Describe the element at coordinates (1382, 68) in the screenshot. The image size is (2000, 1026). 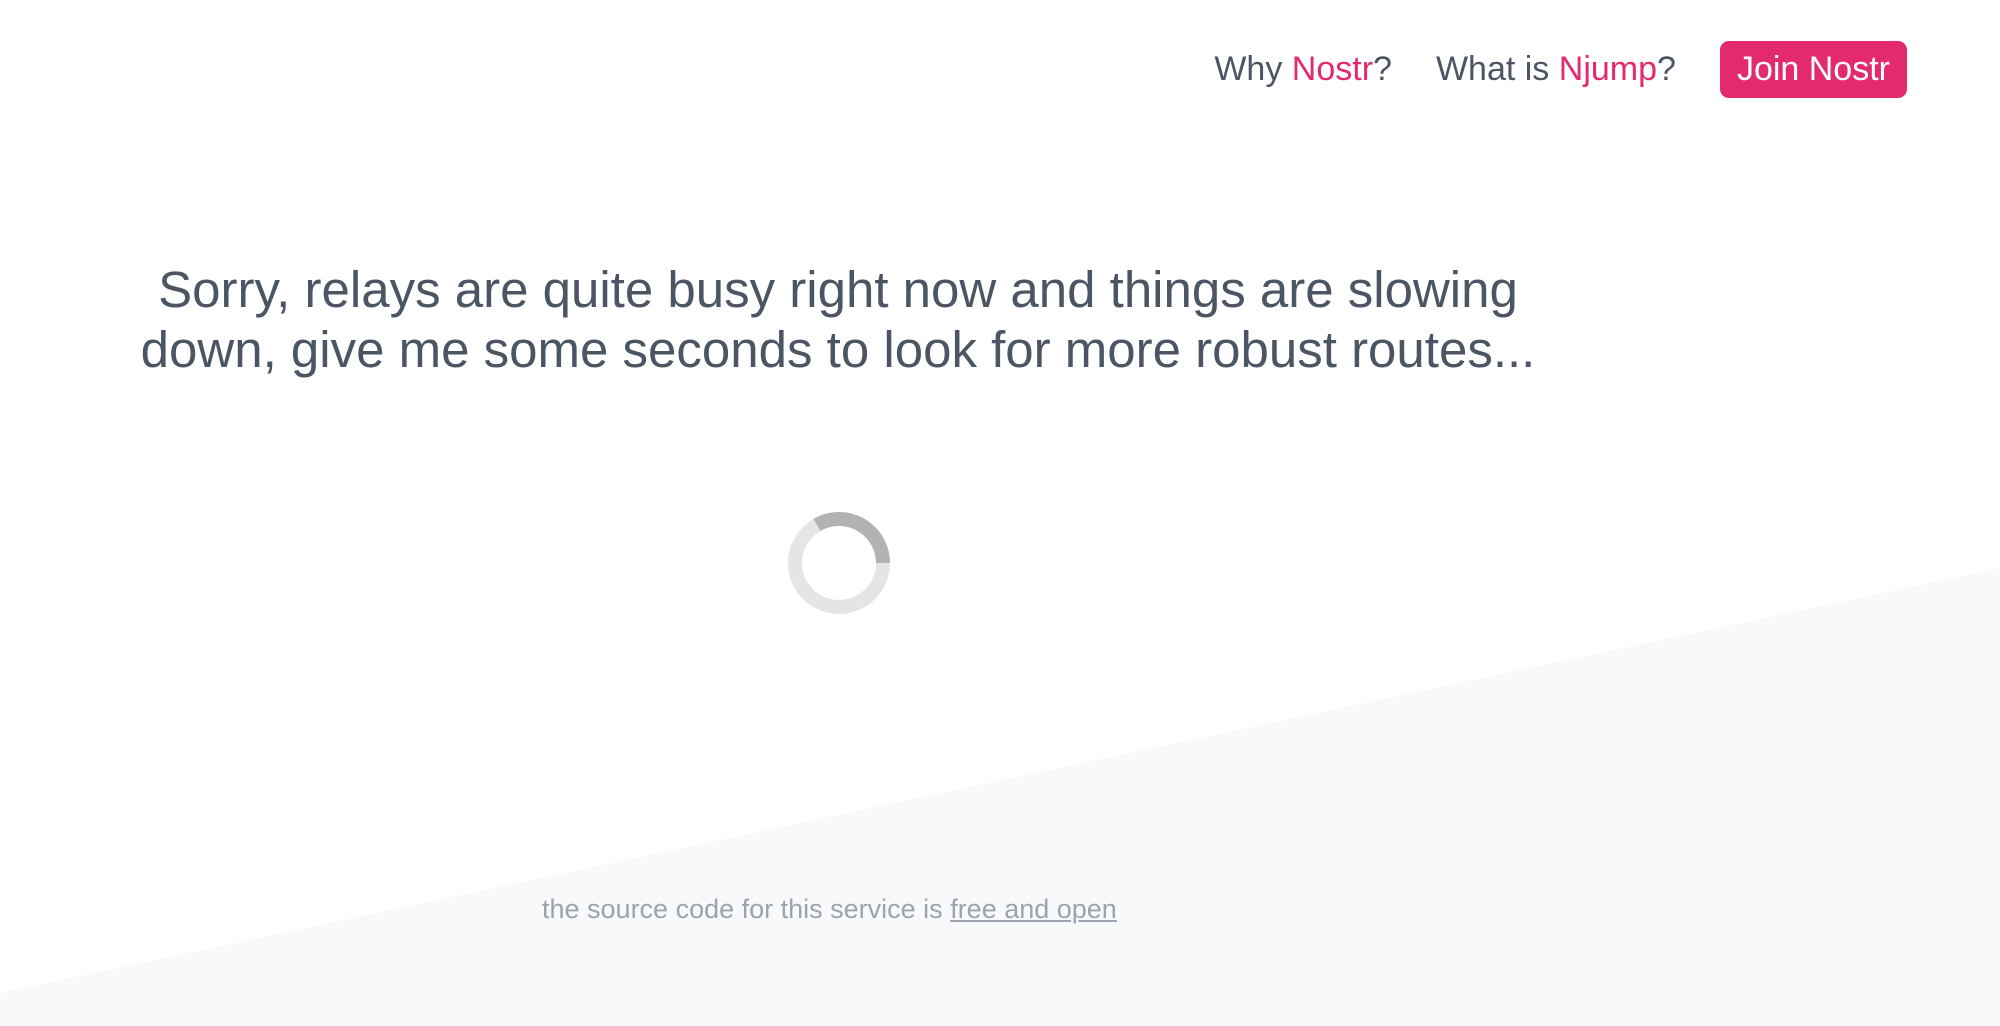
I see `why-nostr-suffix: ?` at that location.